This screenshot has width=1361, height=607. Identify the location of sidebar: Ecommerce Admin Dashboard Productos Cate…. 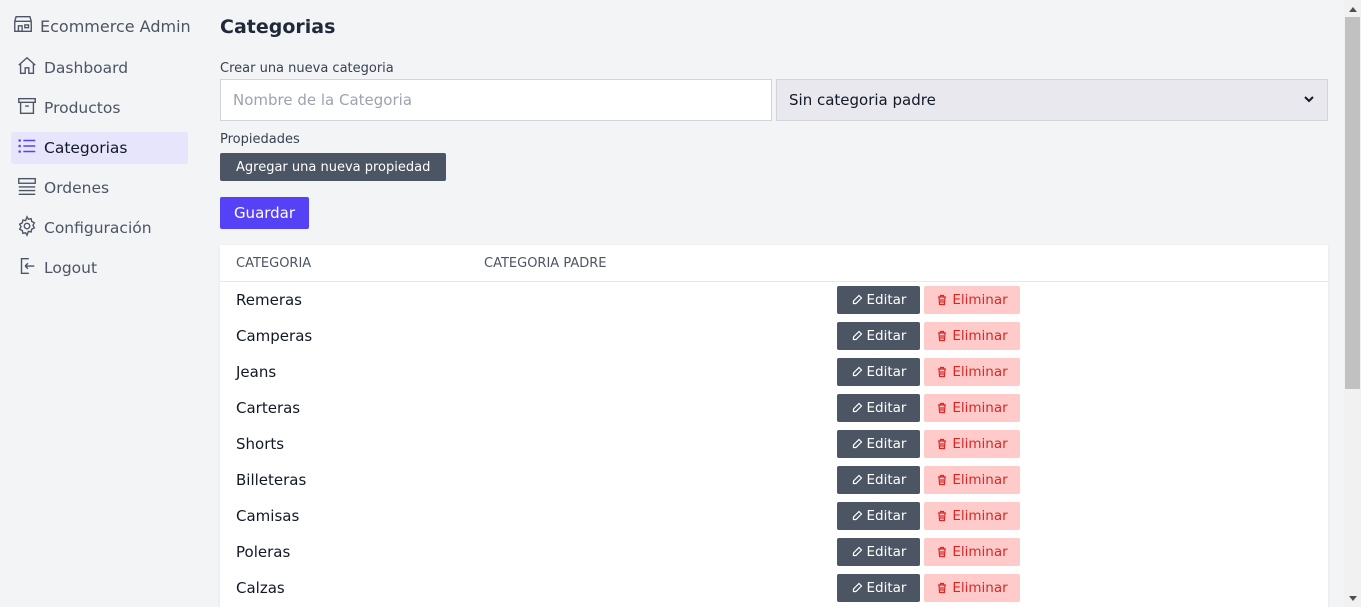
(100, 303).